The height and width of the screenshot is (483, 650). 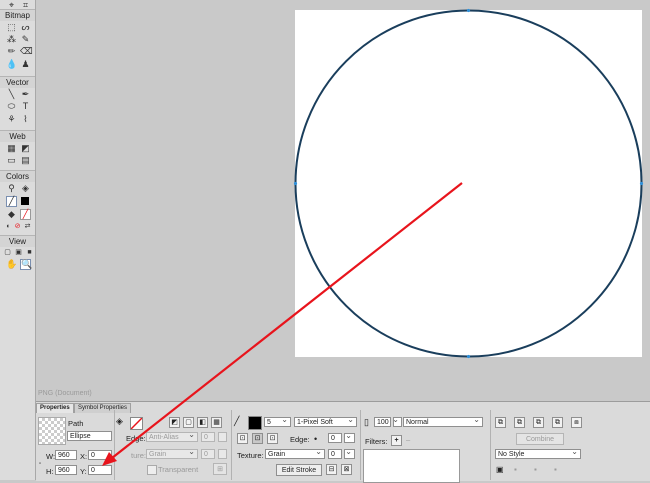 What do you see at coordinates (26, 264) in the screenshot?
I see `zoom-icon: 🔍` at bounding box center [26, 264].